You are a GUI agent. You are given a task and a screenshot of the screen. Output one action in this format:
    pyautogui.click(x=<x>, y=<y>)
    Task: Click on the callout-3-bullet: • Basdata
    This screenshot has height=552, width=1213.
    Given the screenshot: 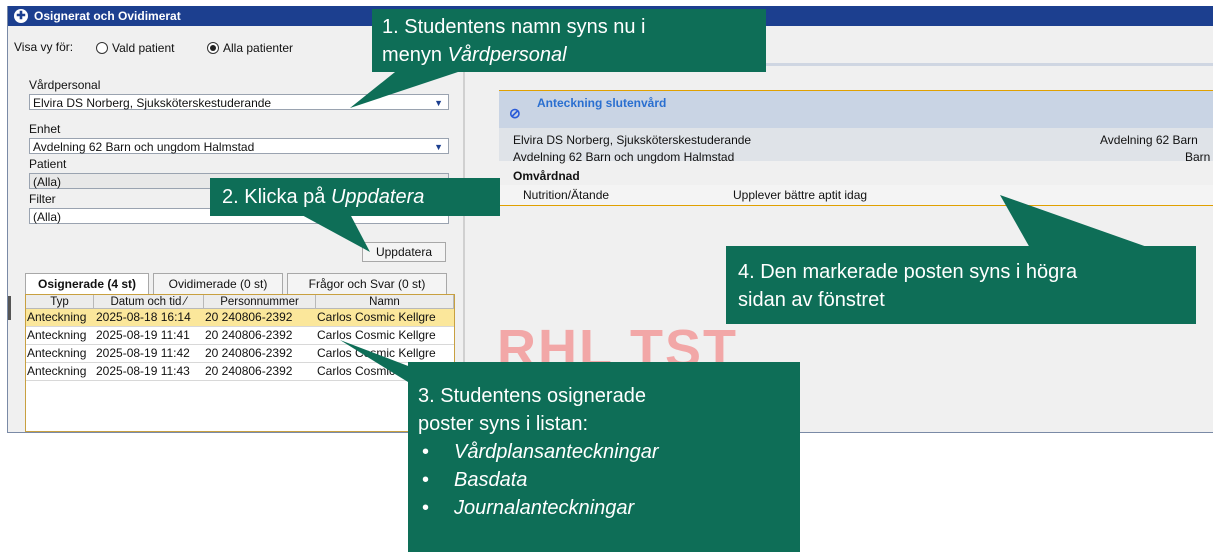 What is the action you would take?
    pyautogui.click(x=475, y=480)
    